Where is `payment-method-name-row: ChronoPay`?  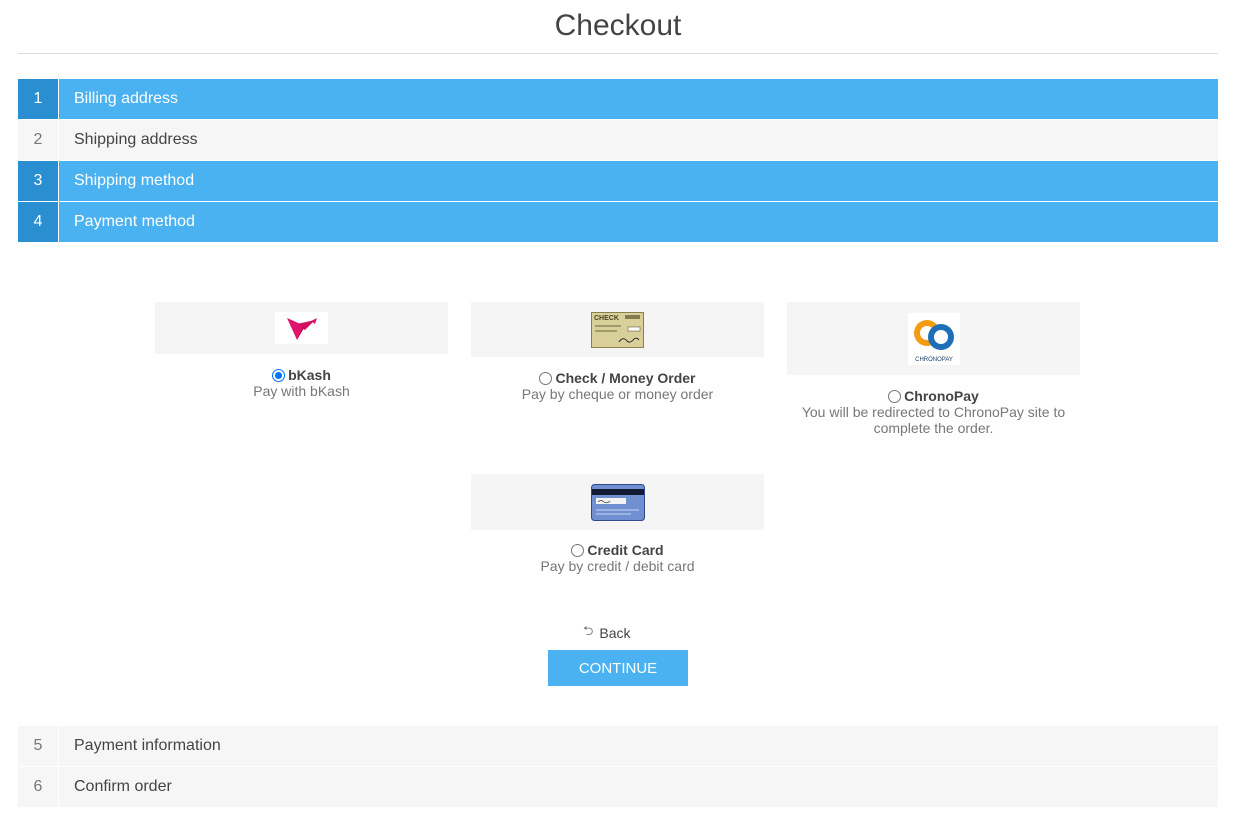
payment-method-name-row: ChronoPay is located at coordinates (933, 396).